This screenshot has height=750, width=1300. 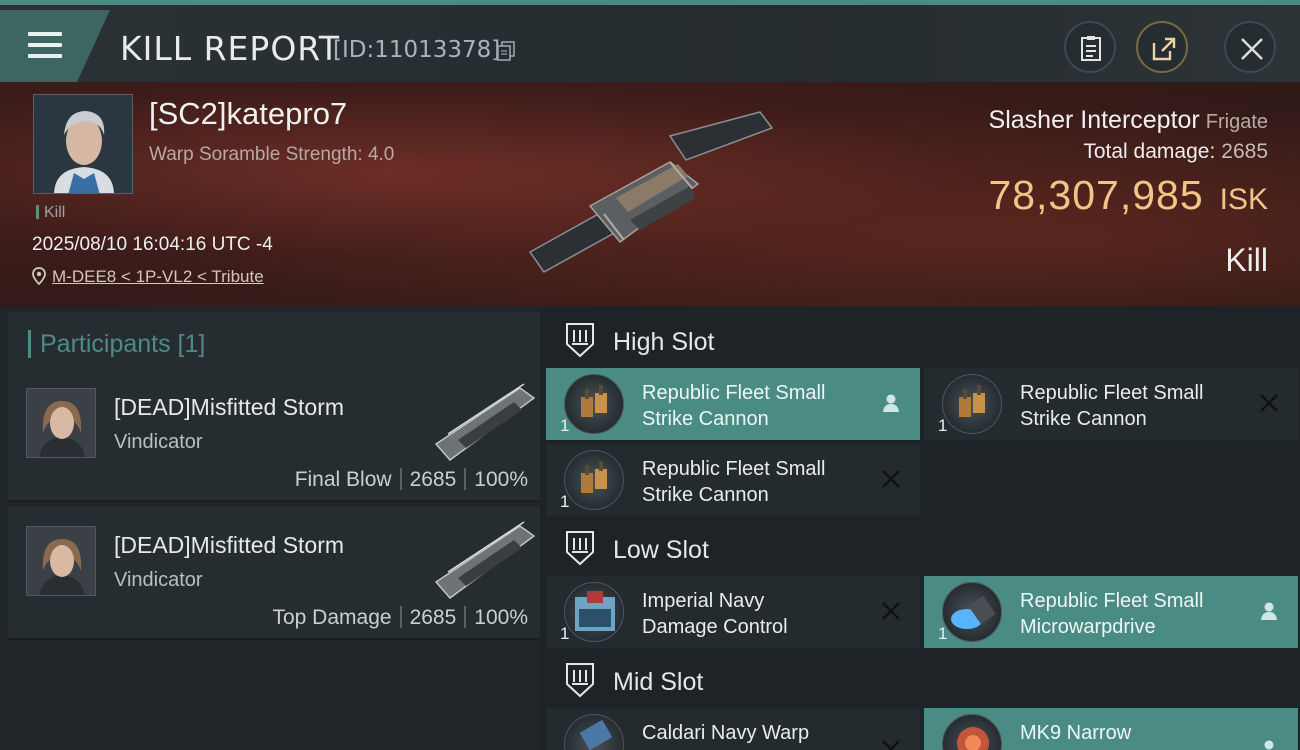 I want to click on module-name: Imperial Navy Damage Control, so click(x=715, y=614).